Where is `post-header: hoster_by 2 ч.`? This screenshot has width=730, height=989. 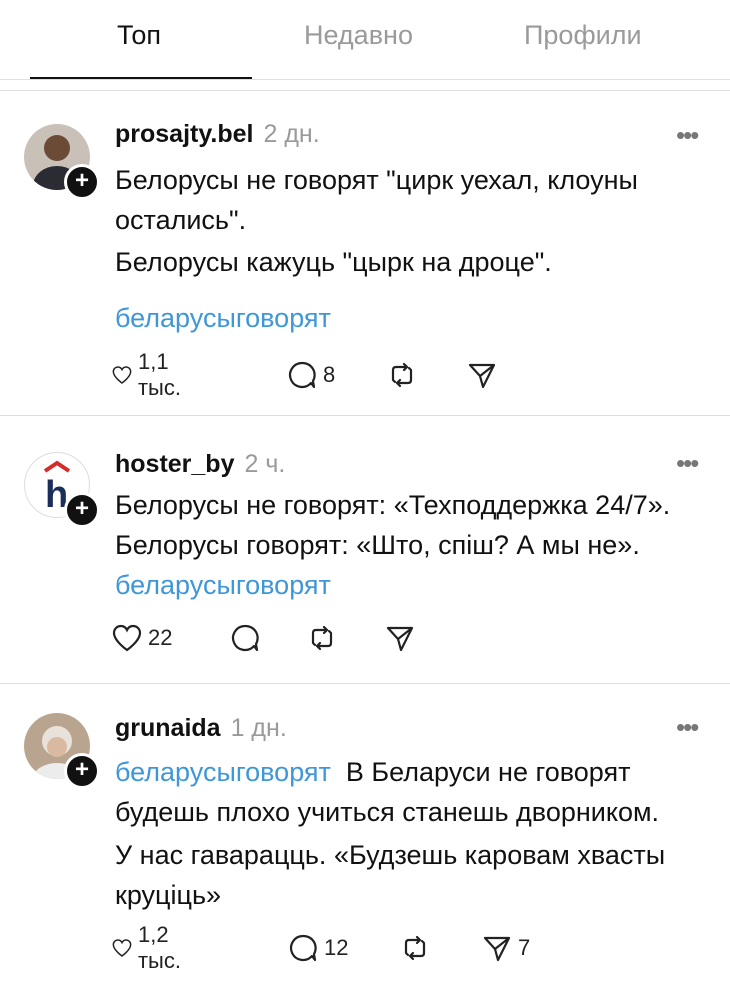
post-header: hoster_by 2 ч. is located at coordinates (200, 464).